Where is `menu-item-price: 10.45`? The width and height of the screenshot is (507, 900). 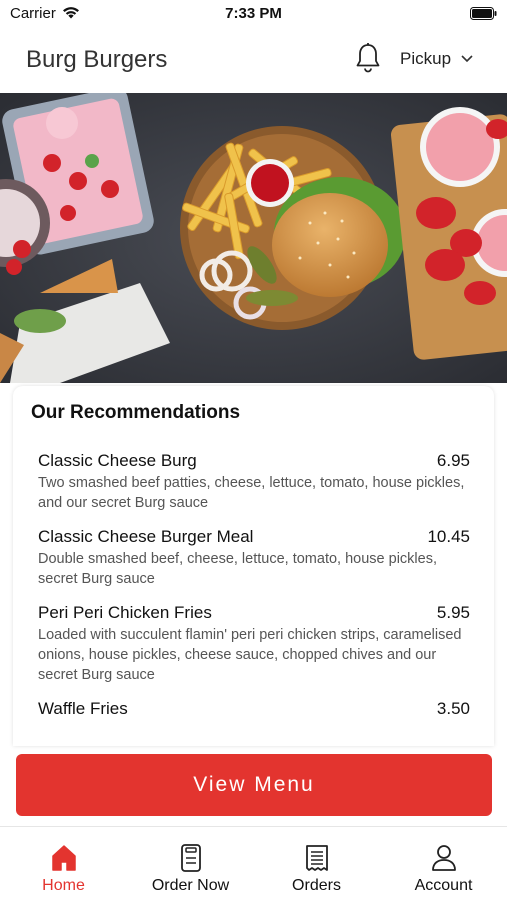
menu-item-price: 10.45 is located at coordinates (448, 536).